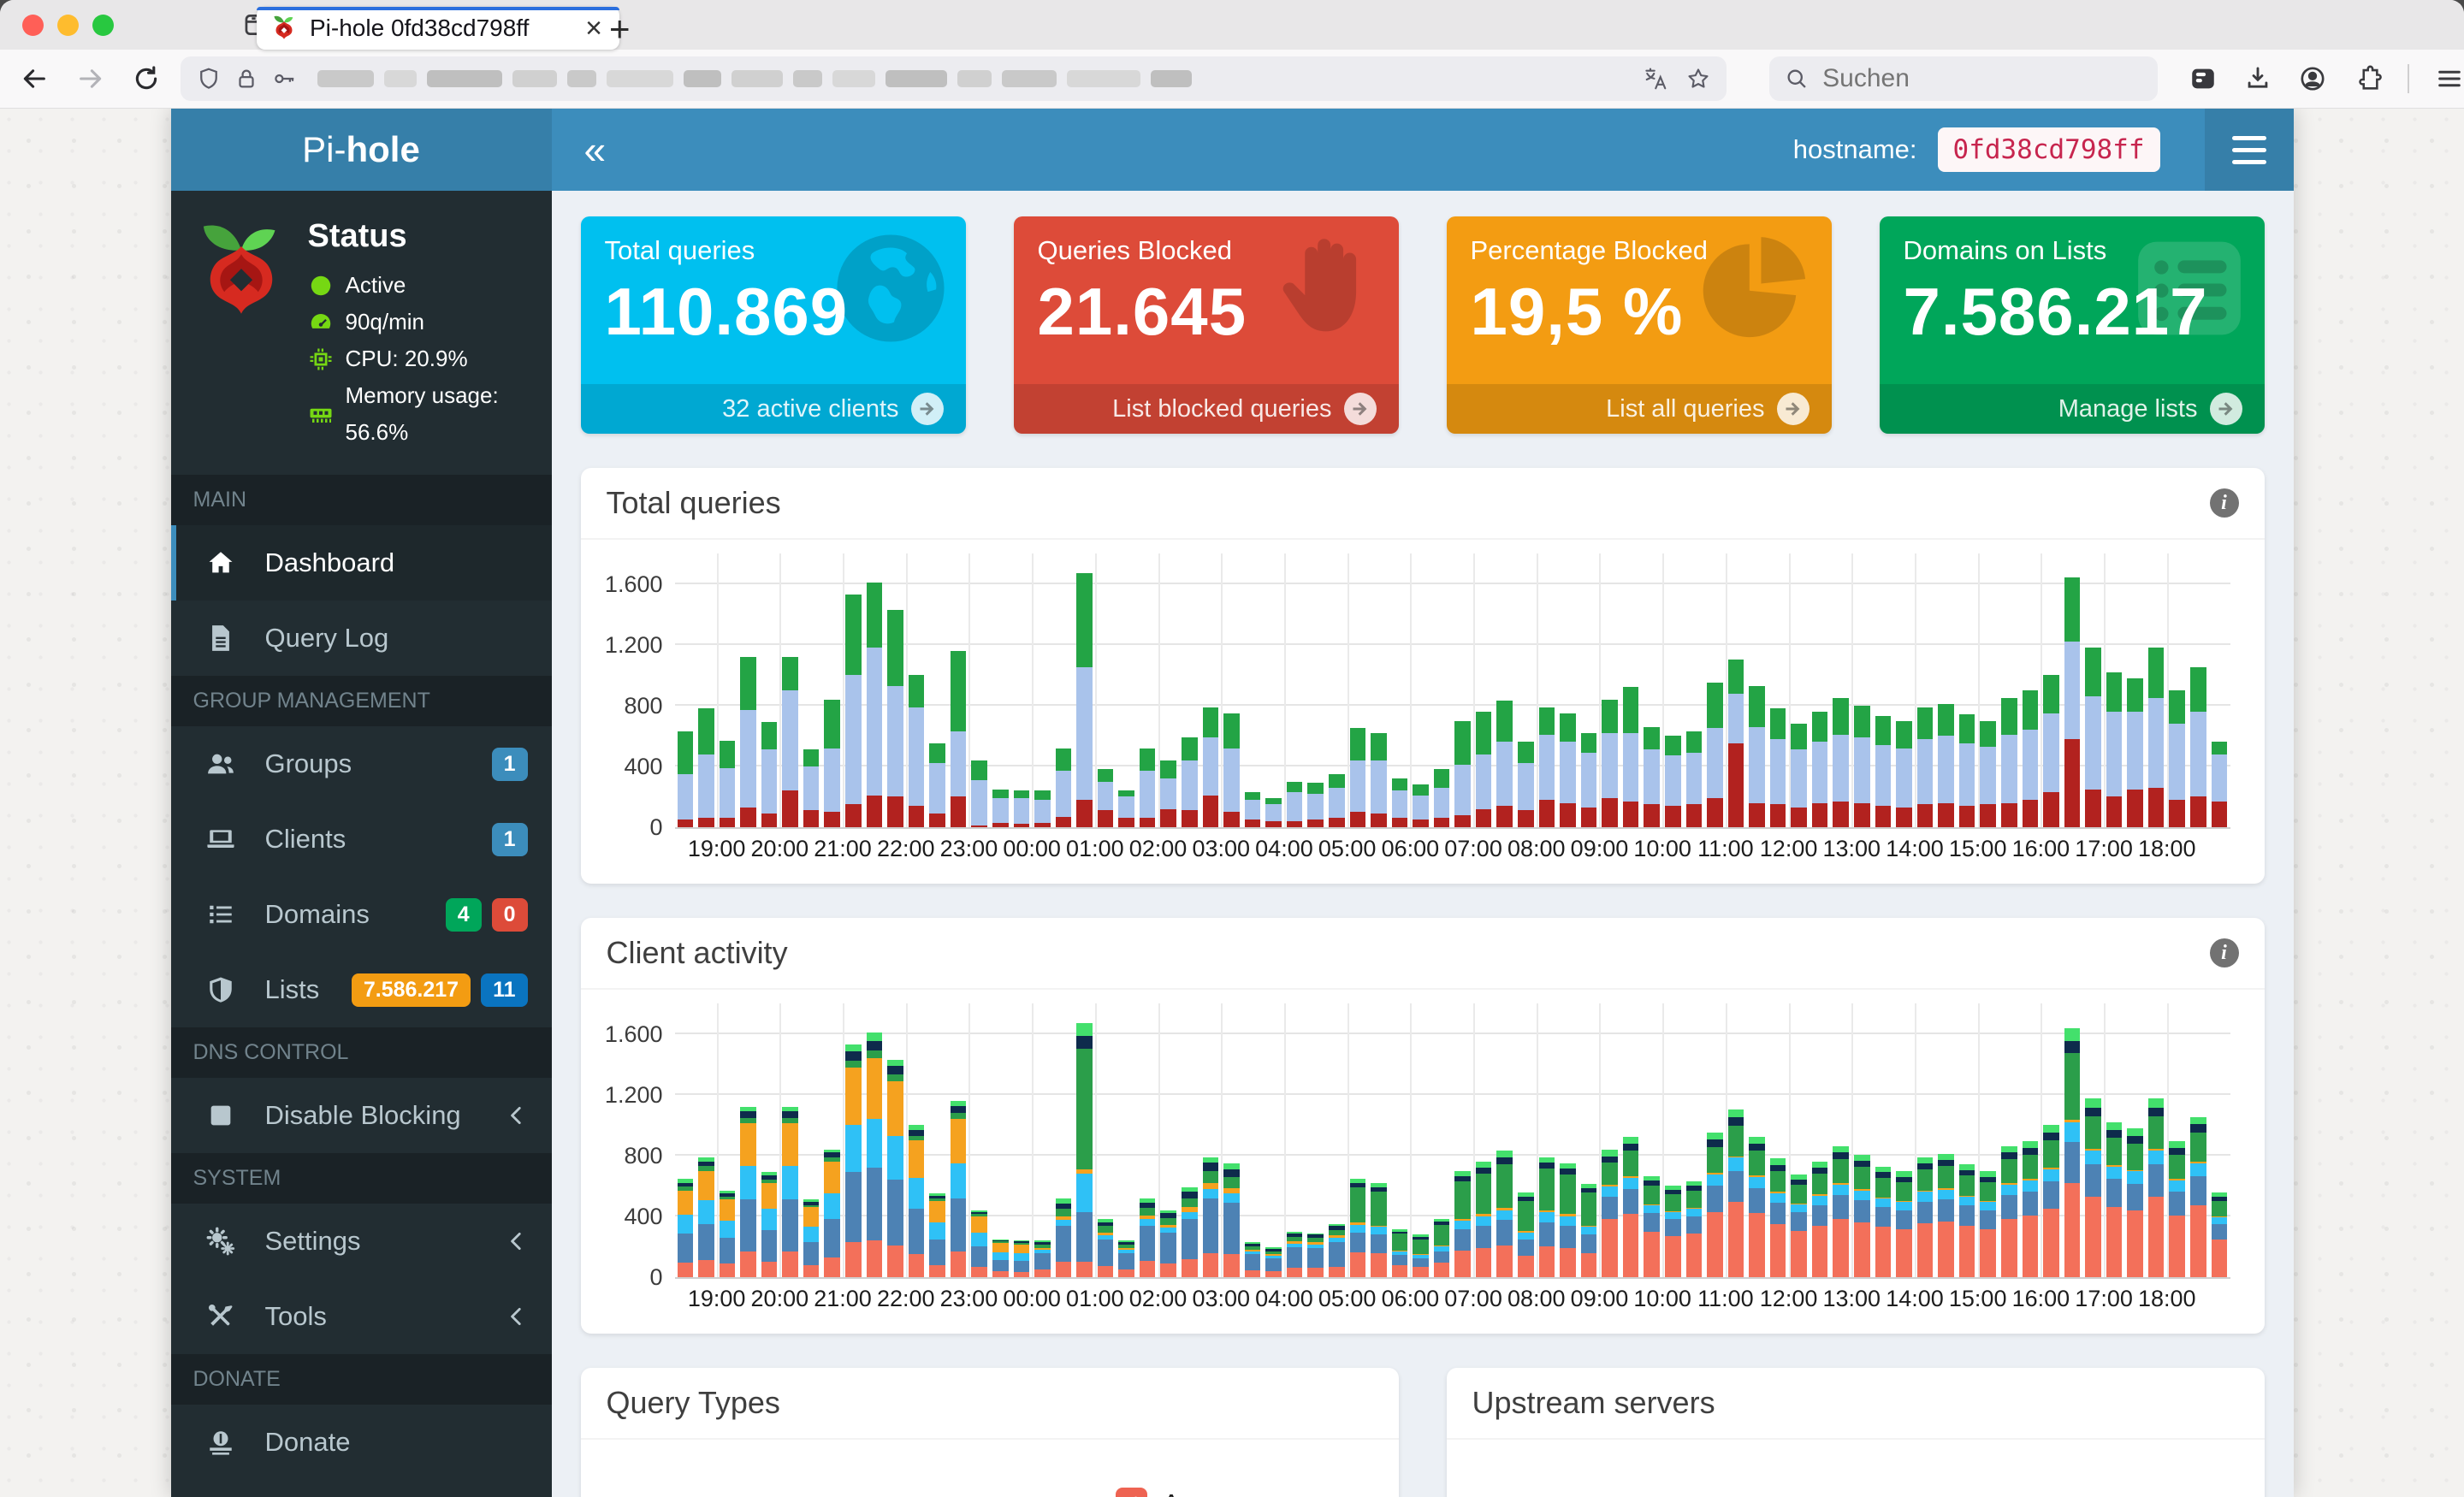 The image size is (2464, 1497). Describe the element at coordinates (361, 150) in the screenshot. I see `pihole-logo: Pi-hole` at that location.